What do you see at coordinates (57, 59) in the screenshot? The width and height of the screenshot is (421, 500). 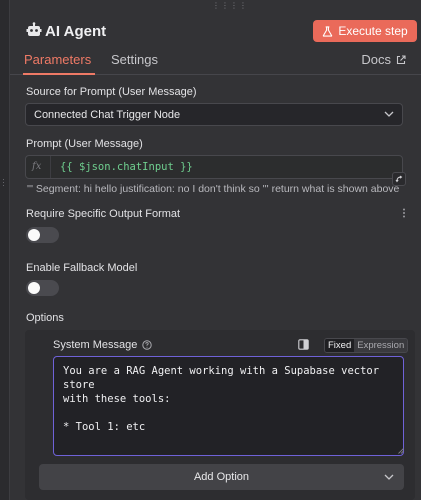 I see `tab-parameters: Parameters` at bounding box center [57, 59].